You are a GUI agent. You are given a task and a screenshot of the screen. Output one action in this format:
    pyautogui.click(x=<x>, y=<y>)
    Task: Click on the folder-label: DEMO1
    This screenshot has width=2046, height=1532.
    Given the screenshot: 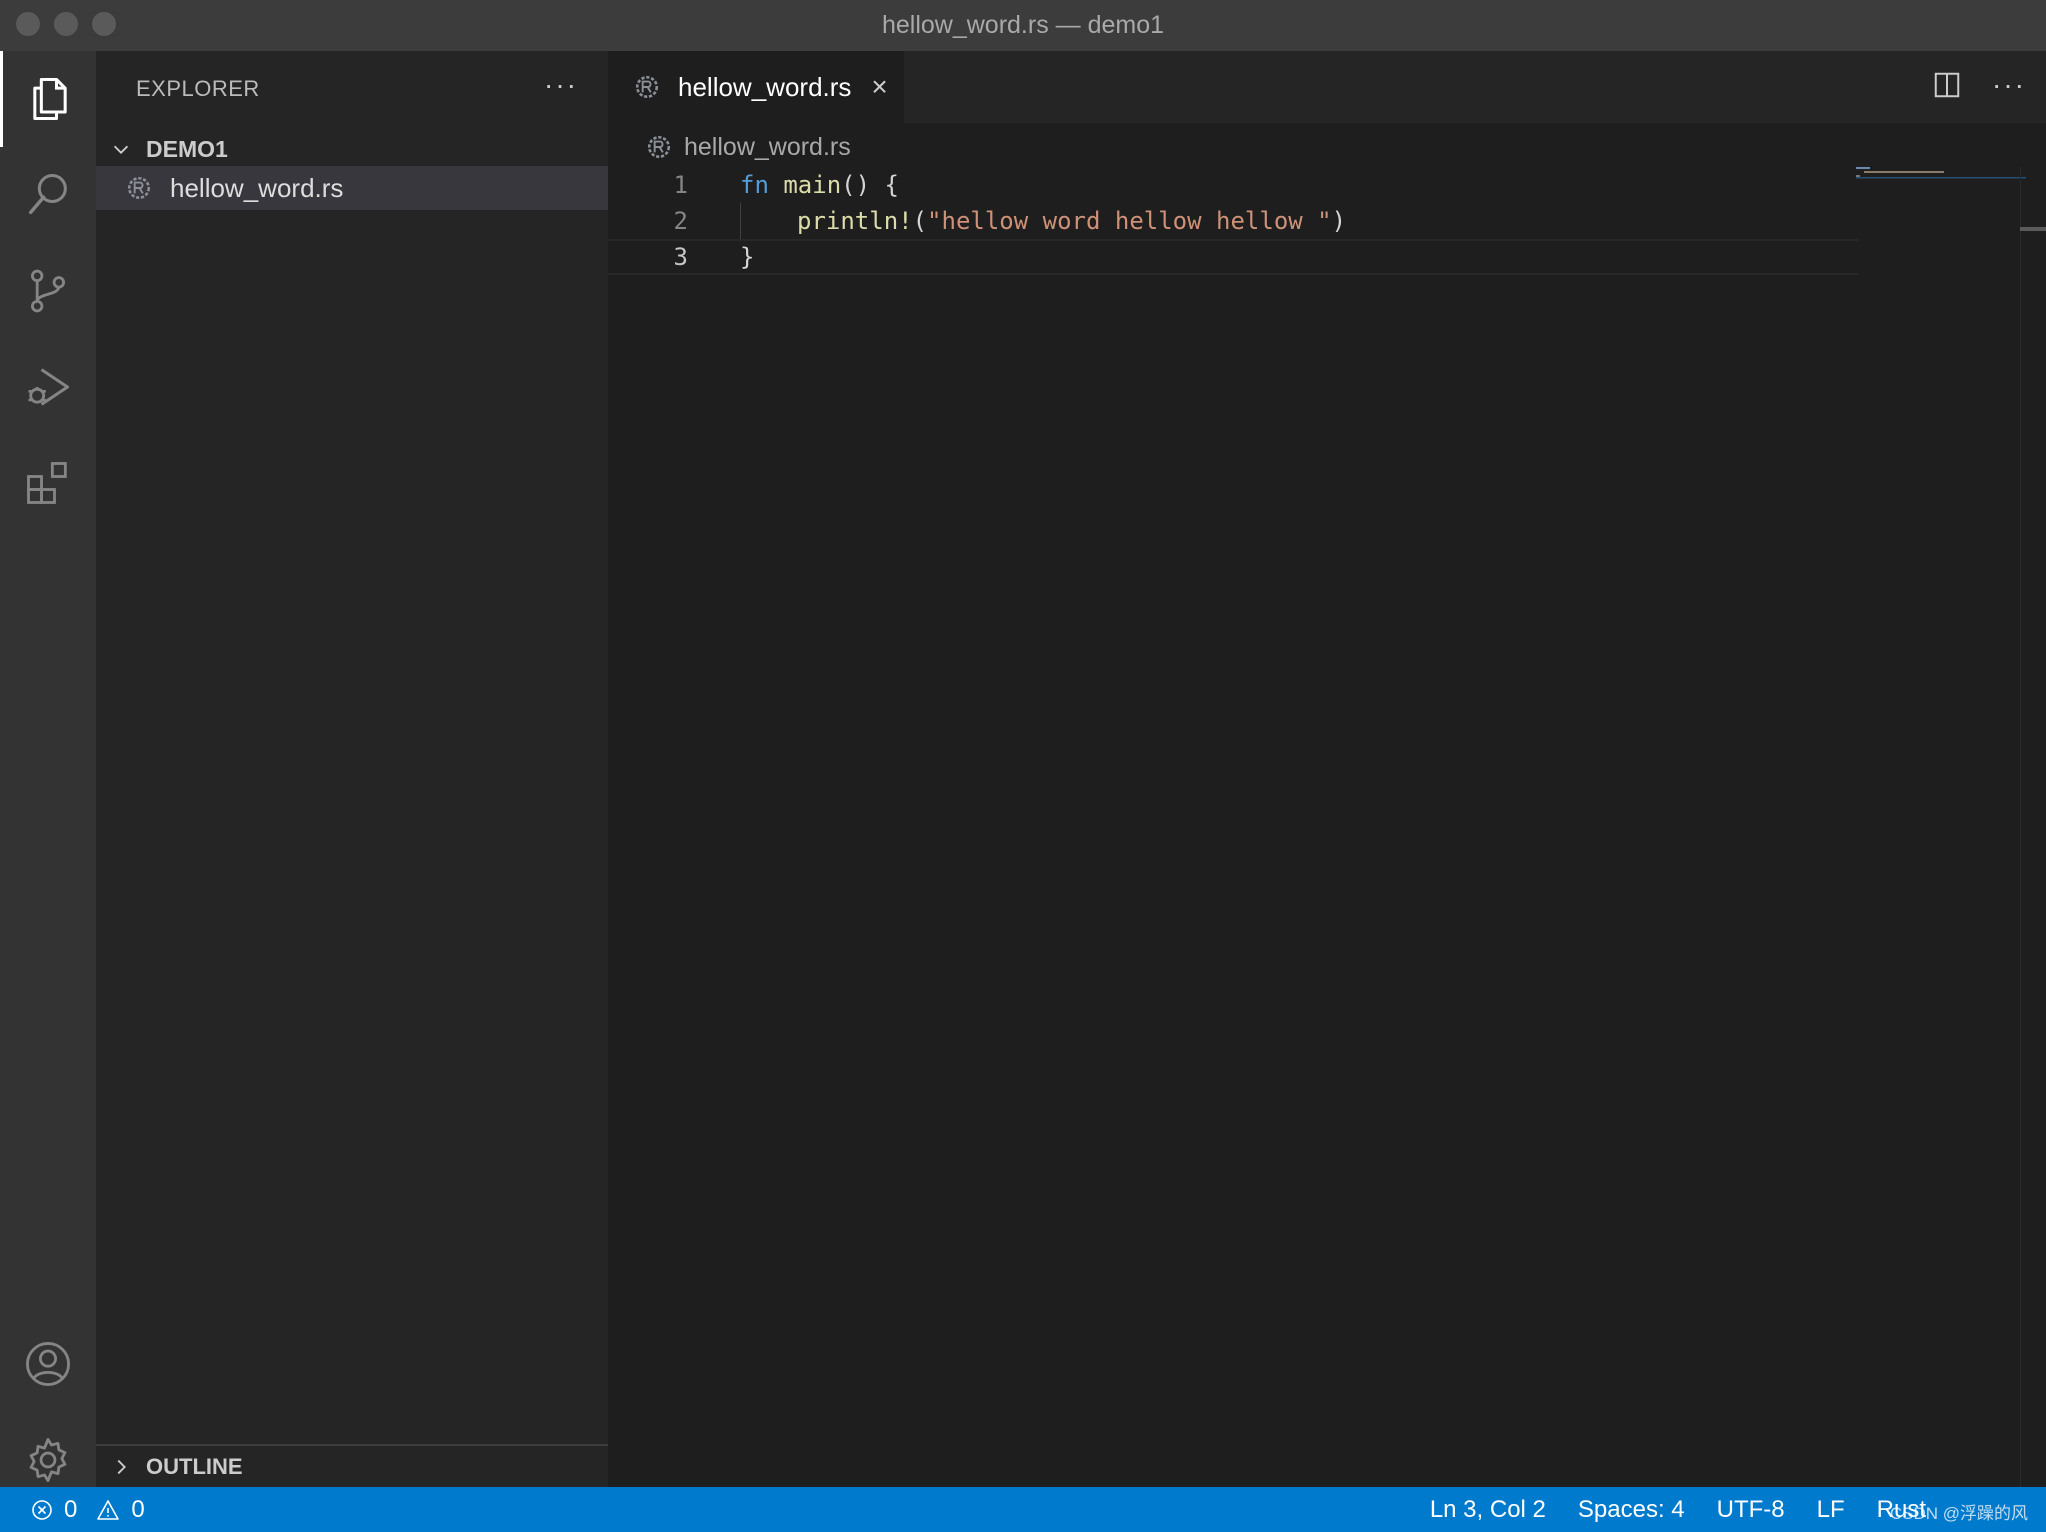 What is the action you would take?
    pyautogui.click(x=187, y=148)
    